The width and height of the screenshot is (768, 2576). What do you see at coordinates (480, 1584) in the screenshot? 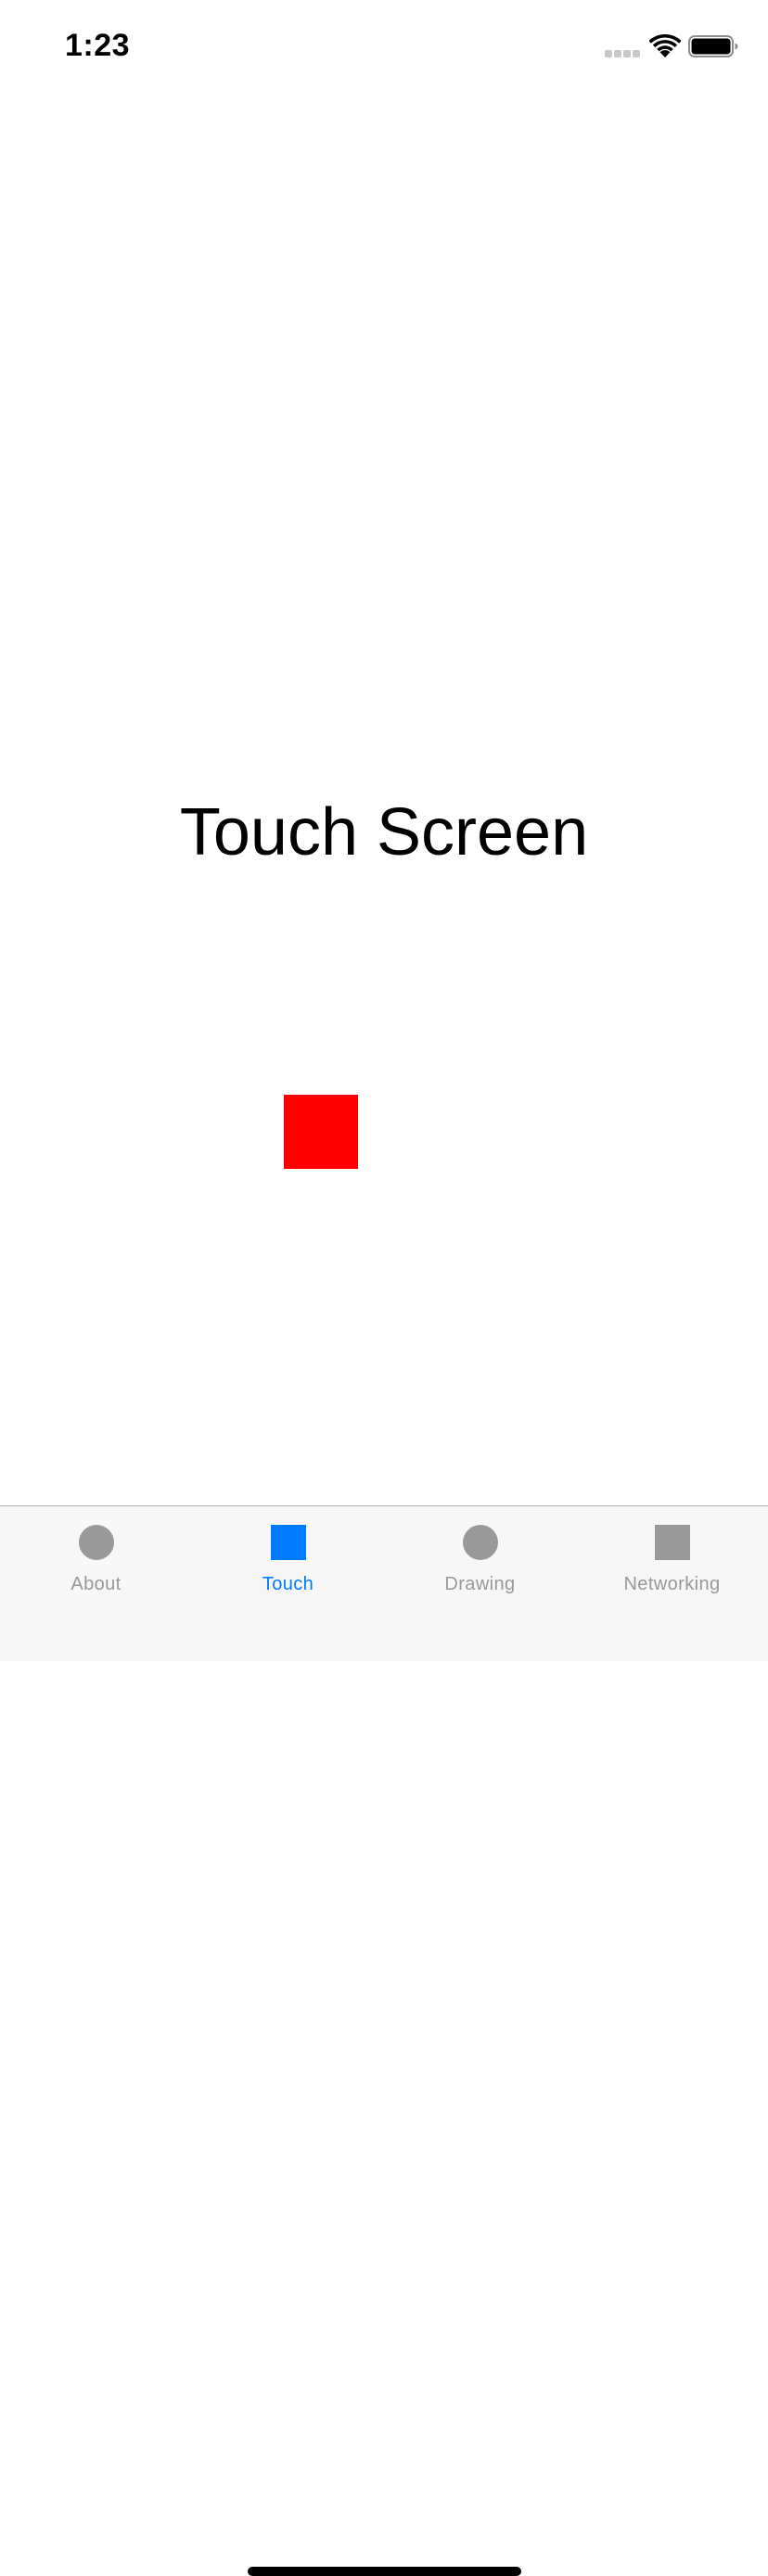
I see `tab-label-drawing: Drawing` at bounding box center [480, 1584].